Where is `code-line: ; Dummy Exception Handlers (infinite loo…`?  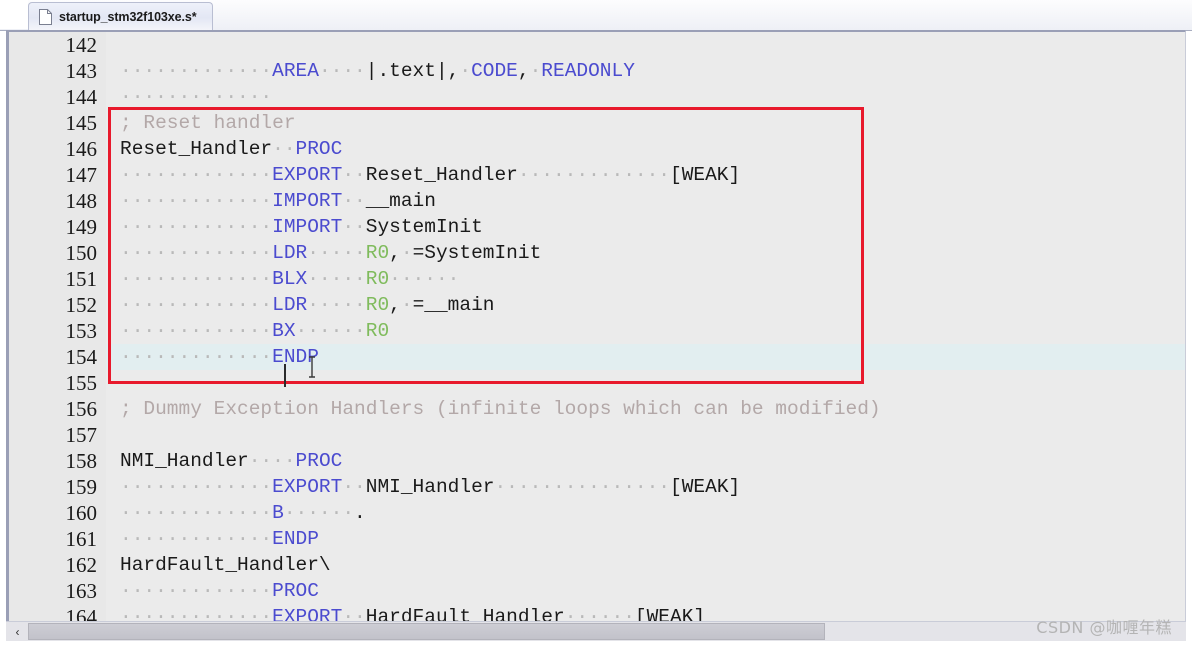
code-line: ; Dummy Exception Handlers (infinite loo… is located at coordinates (645, 409).